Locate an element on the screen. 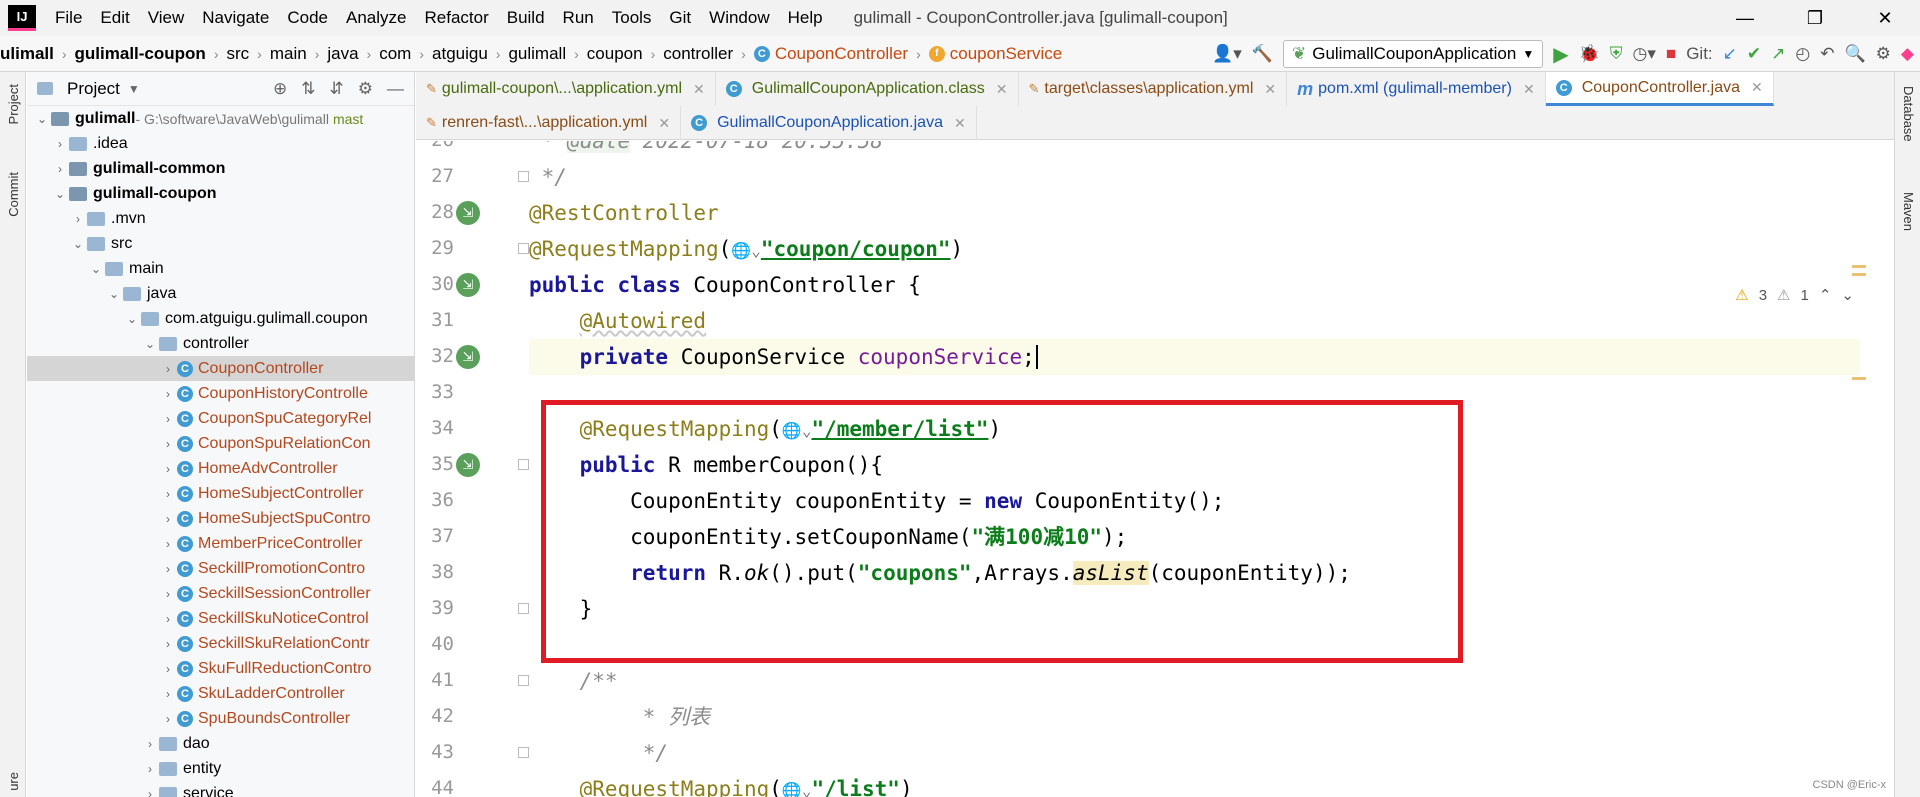 The image size is (1920, 797). tree-item: ⌄ com.atguigu.gulimall.coupon is located at coordinates (220, 318).